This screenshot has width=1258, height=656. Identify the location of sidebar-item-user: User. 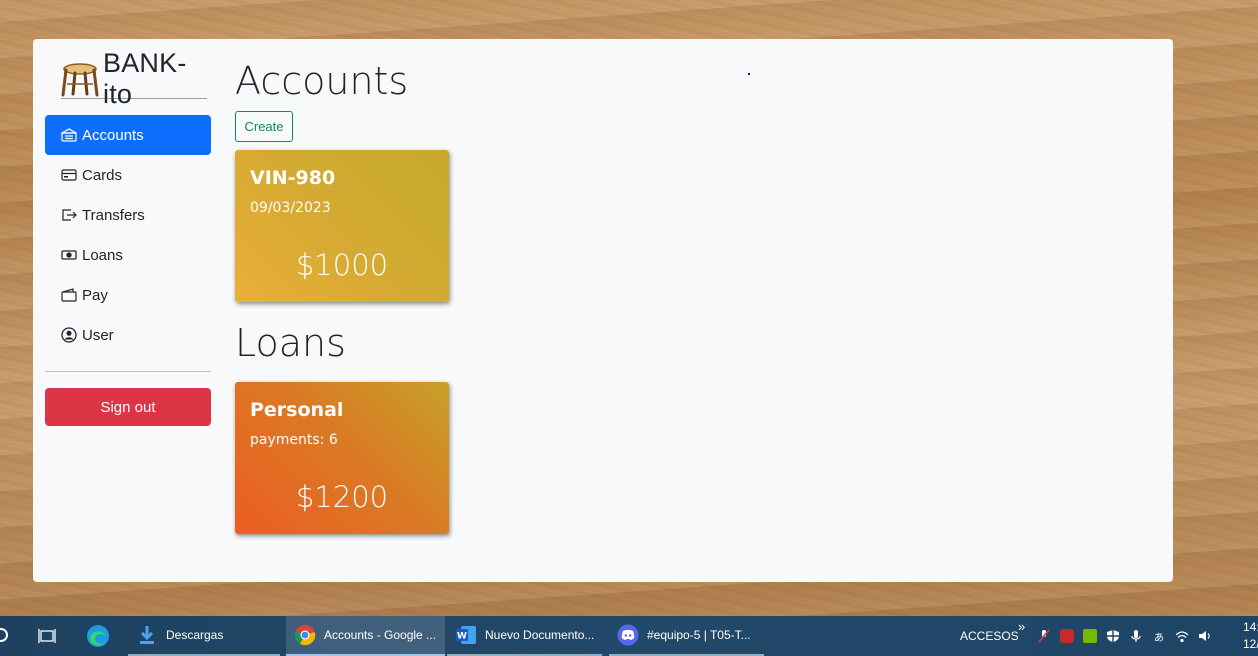
(128, 335).